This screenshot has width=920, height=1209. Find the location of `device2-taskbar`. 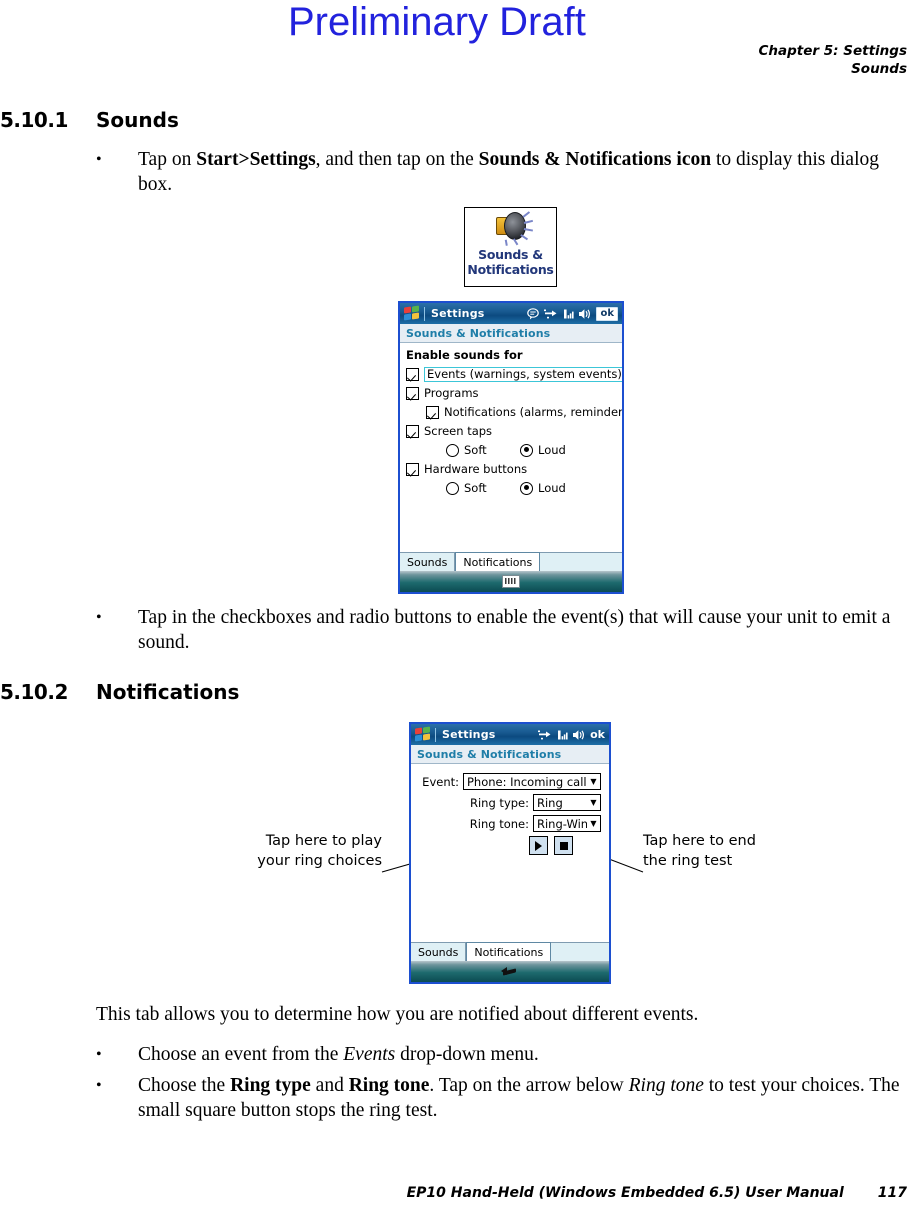

device2-taskbar is located at coordinates (510, 971).